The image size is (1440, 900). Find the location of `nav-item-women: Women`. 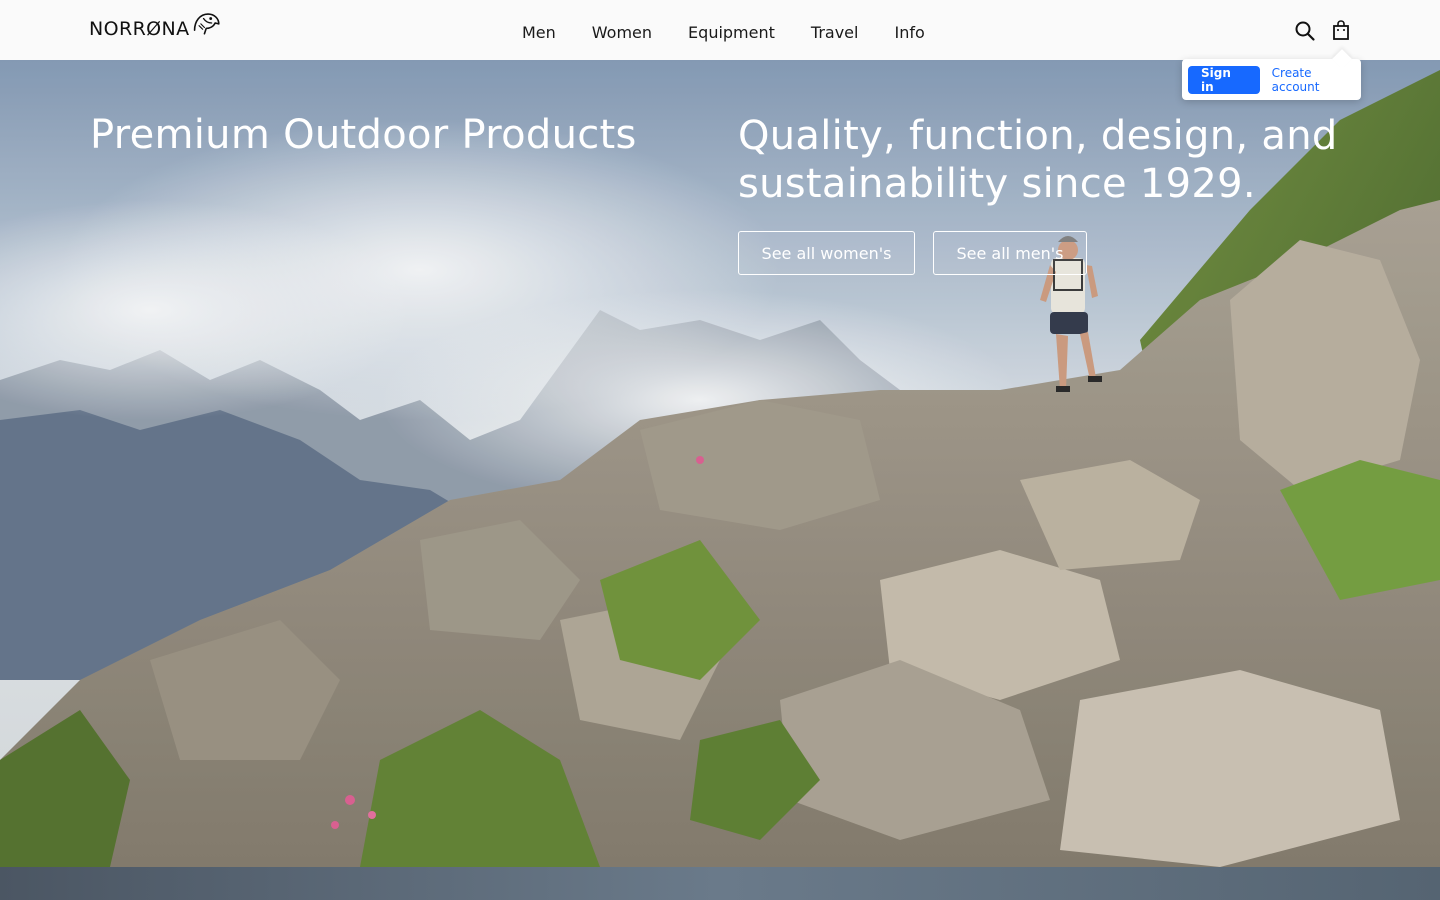

nav-item-women: Women is located at coordinates (622, 30).